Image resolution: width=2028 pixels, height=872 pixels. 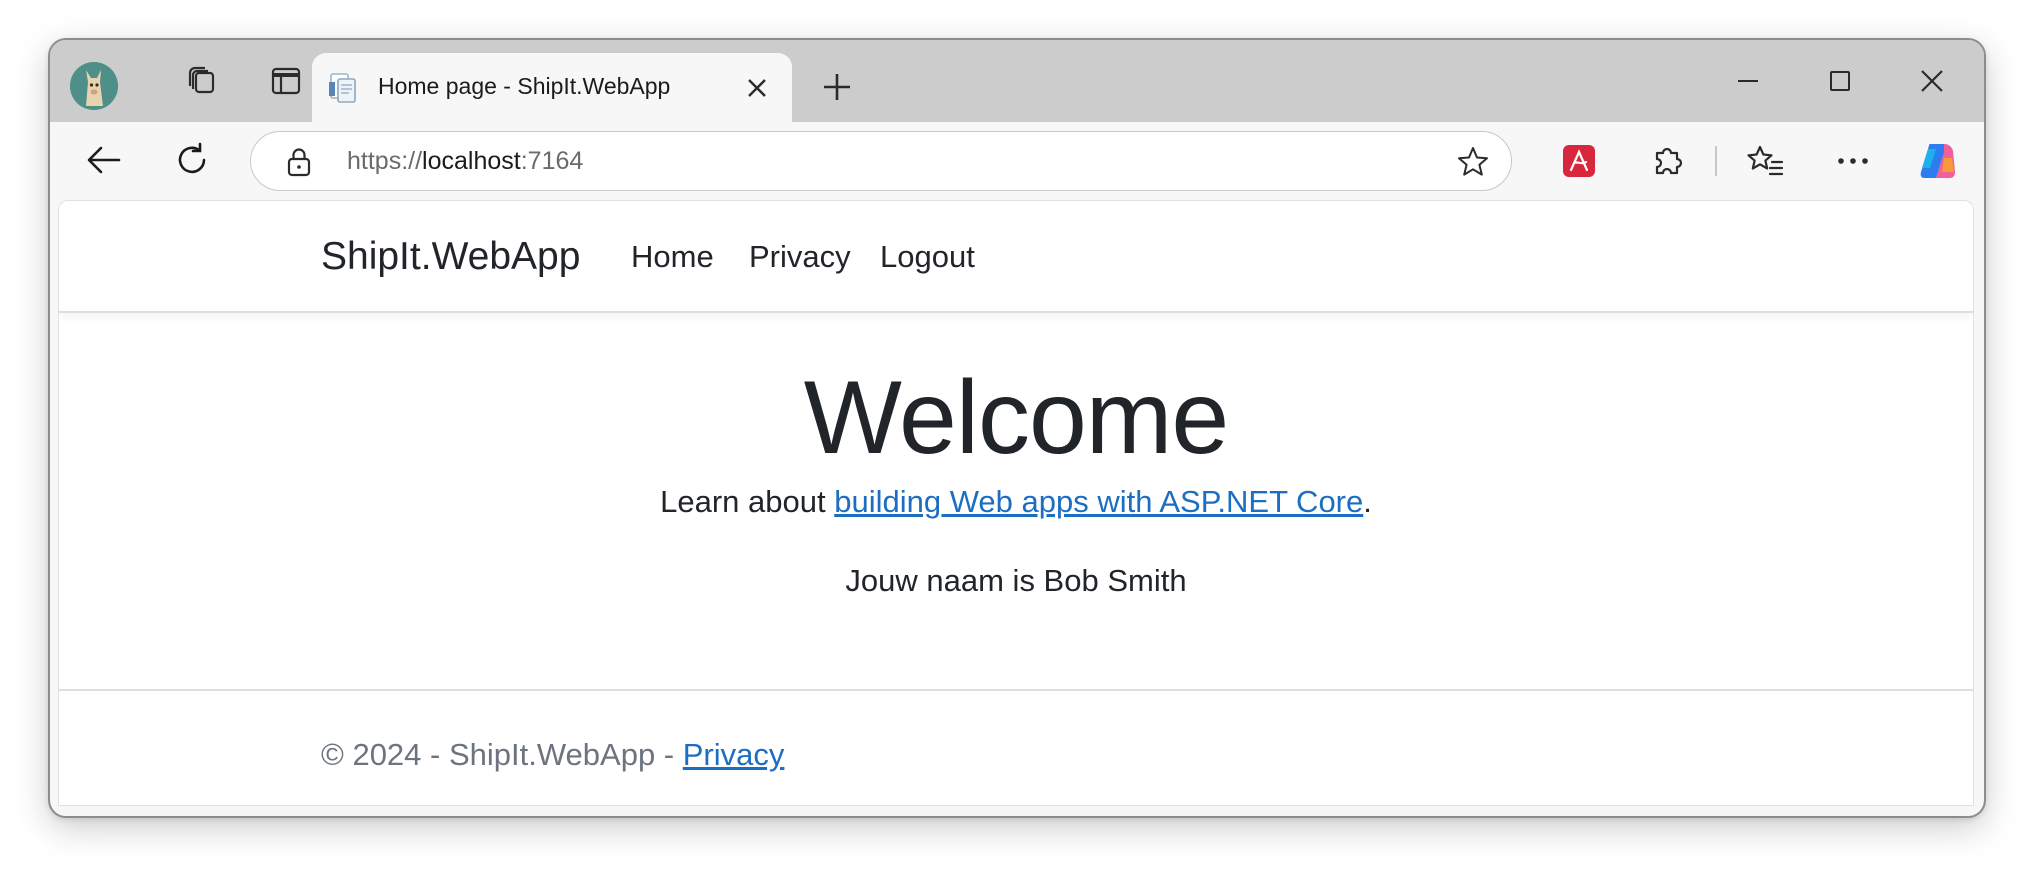 I want to click on title-bar: Home page - ShipIt.WebApp, so click(x=1017, y=81).